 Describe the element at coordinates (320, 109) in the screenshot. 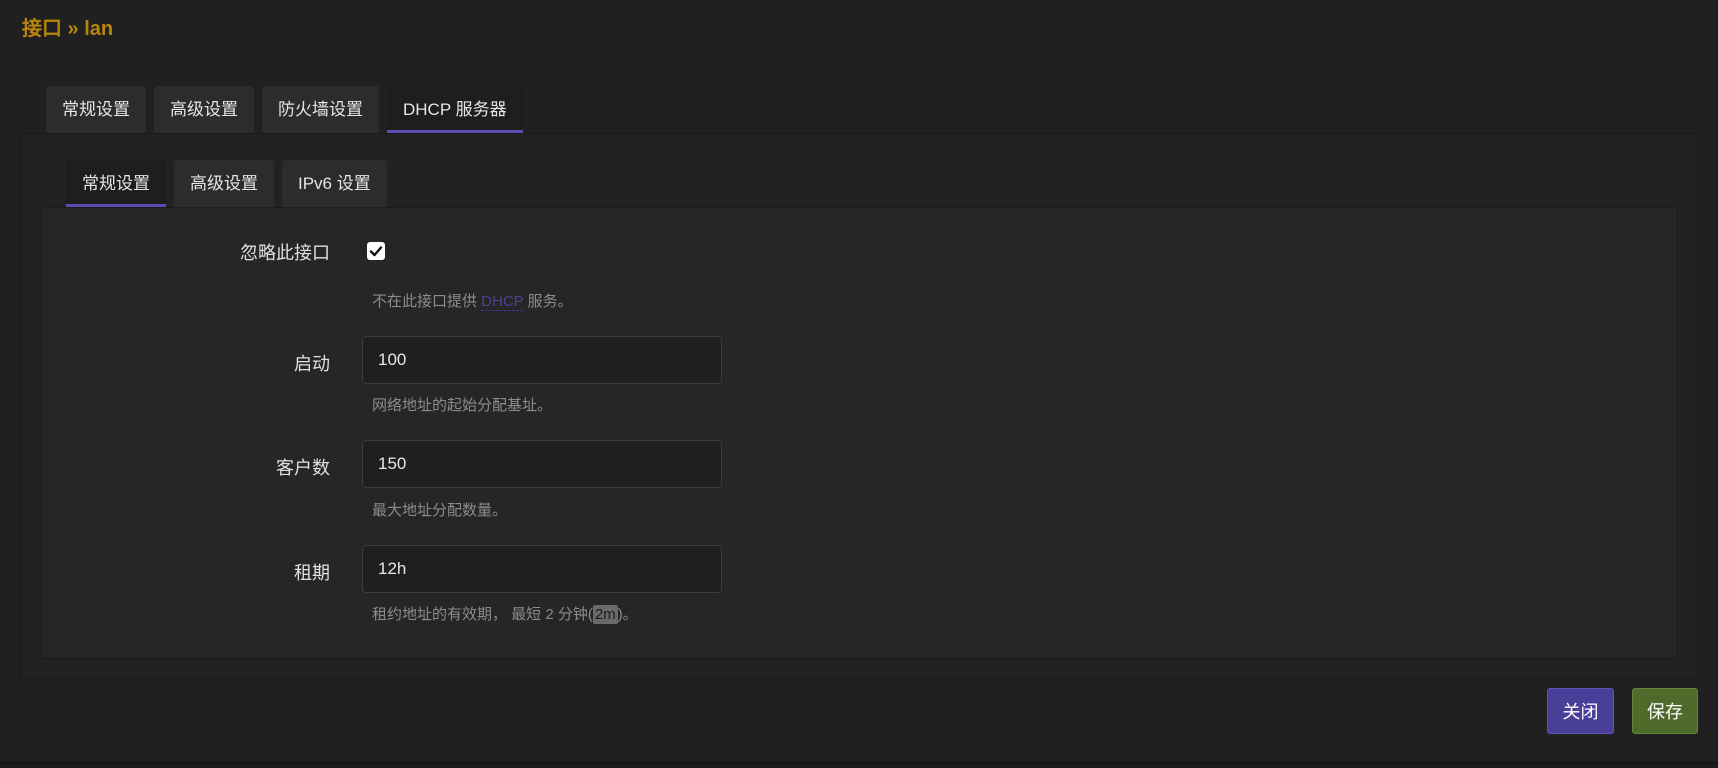

I see `tab-firewall: 防火墙设置` at that location.